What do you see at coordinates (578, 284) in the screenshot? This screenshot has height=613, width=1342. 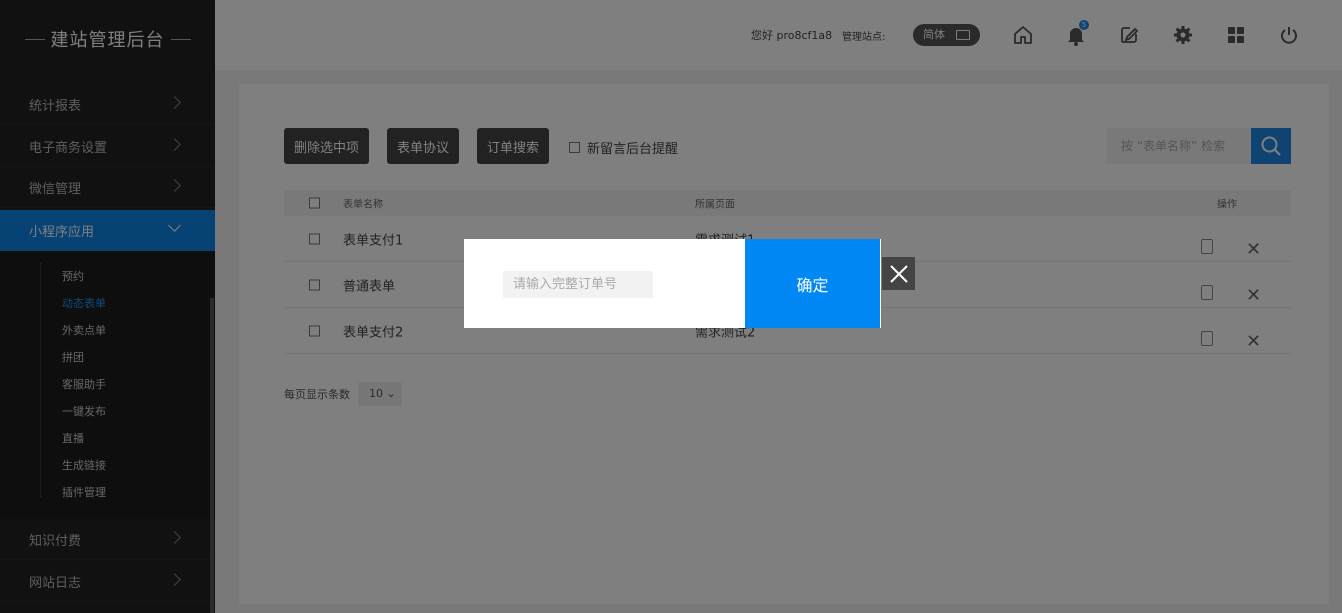 I see `order-number-input` at bounding box center [578, 284].